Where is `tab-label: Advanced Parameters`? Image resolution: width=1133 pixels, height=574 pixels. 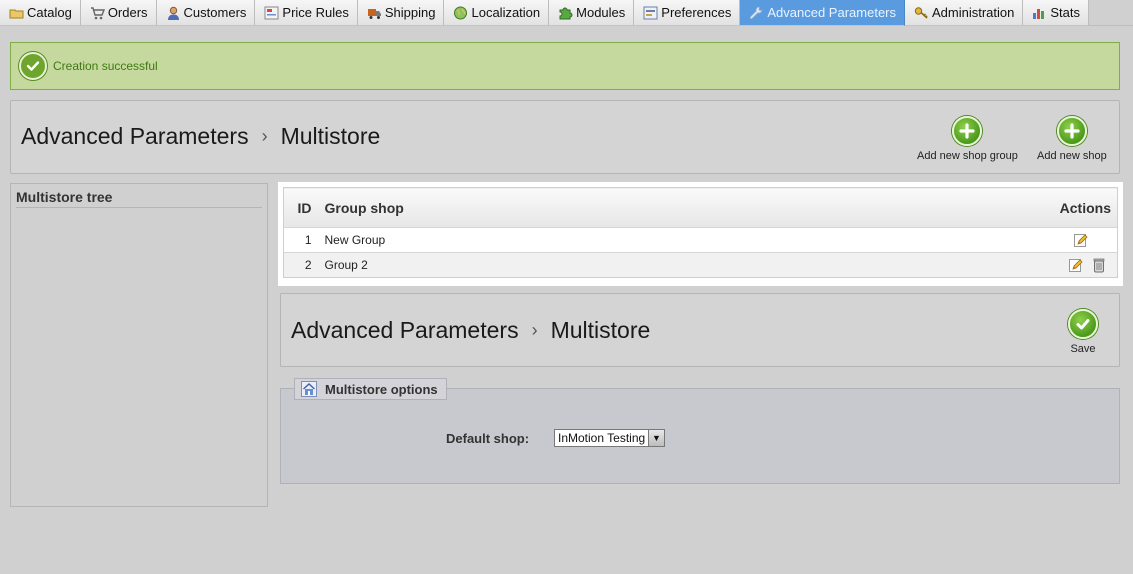 tab-label: Advanced Parameters is located at coordinates (831, 12).